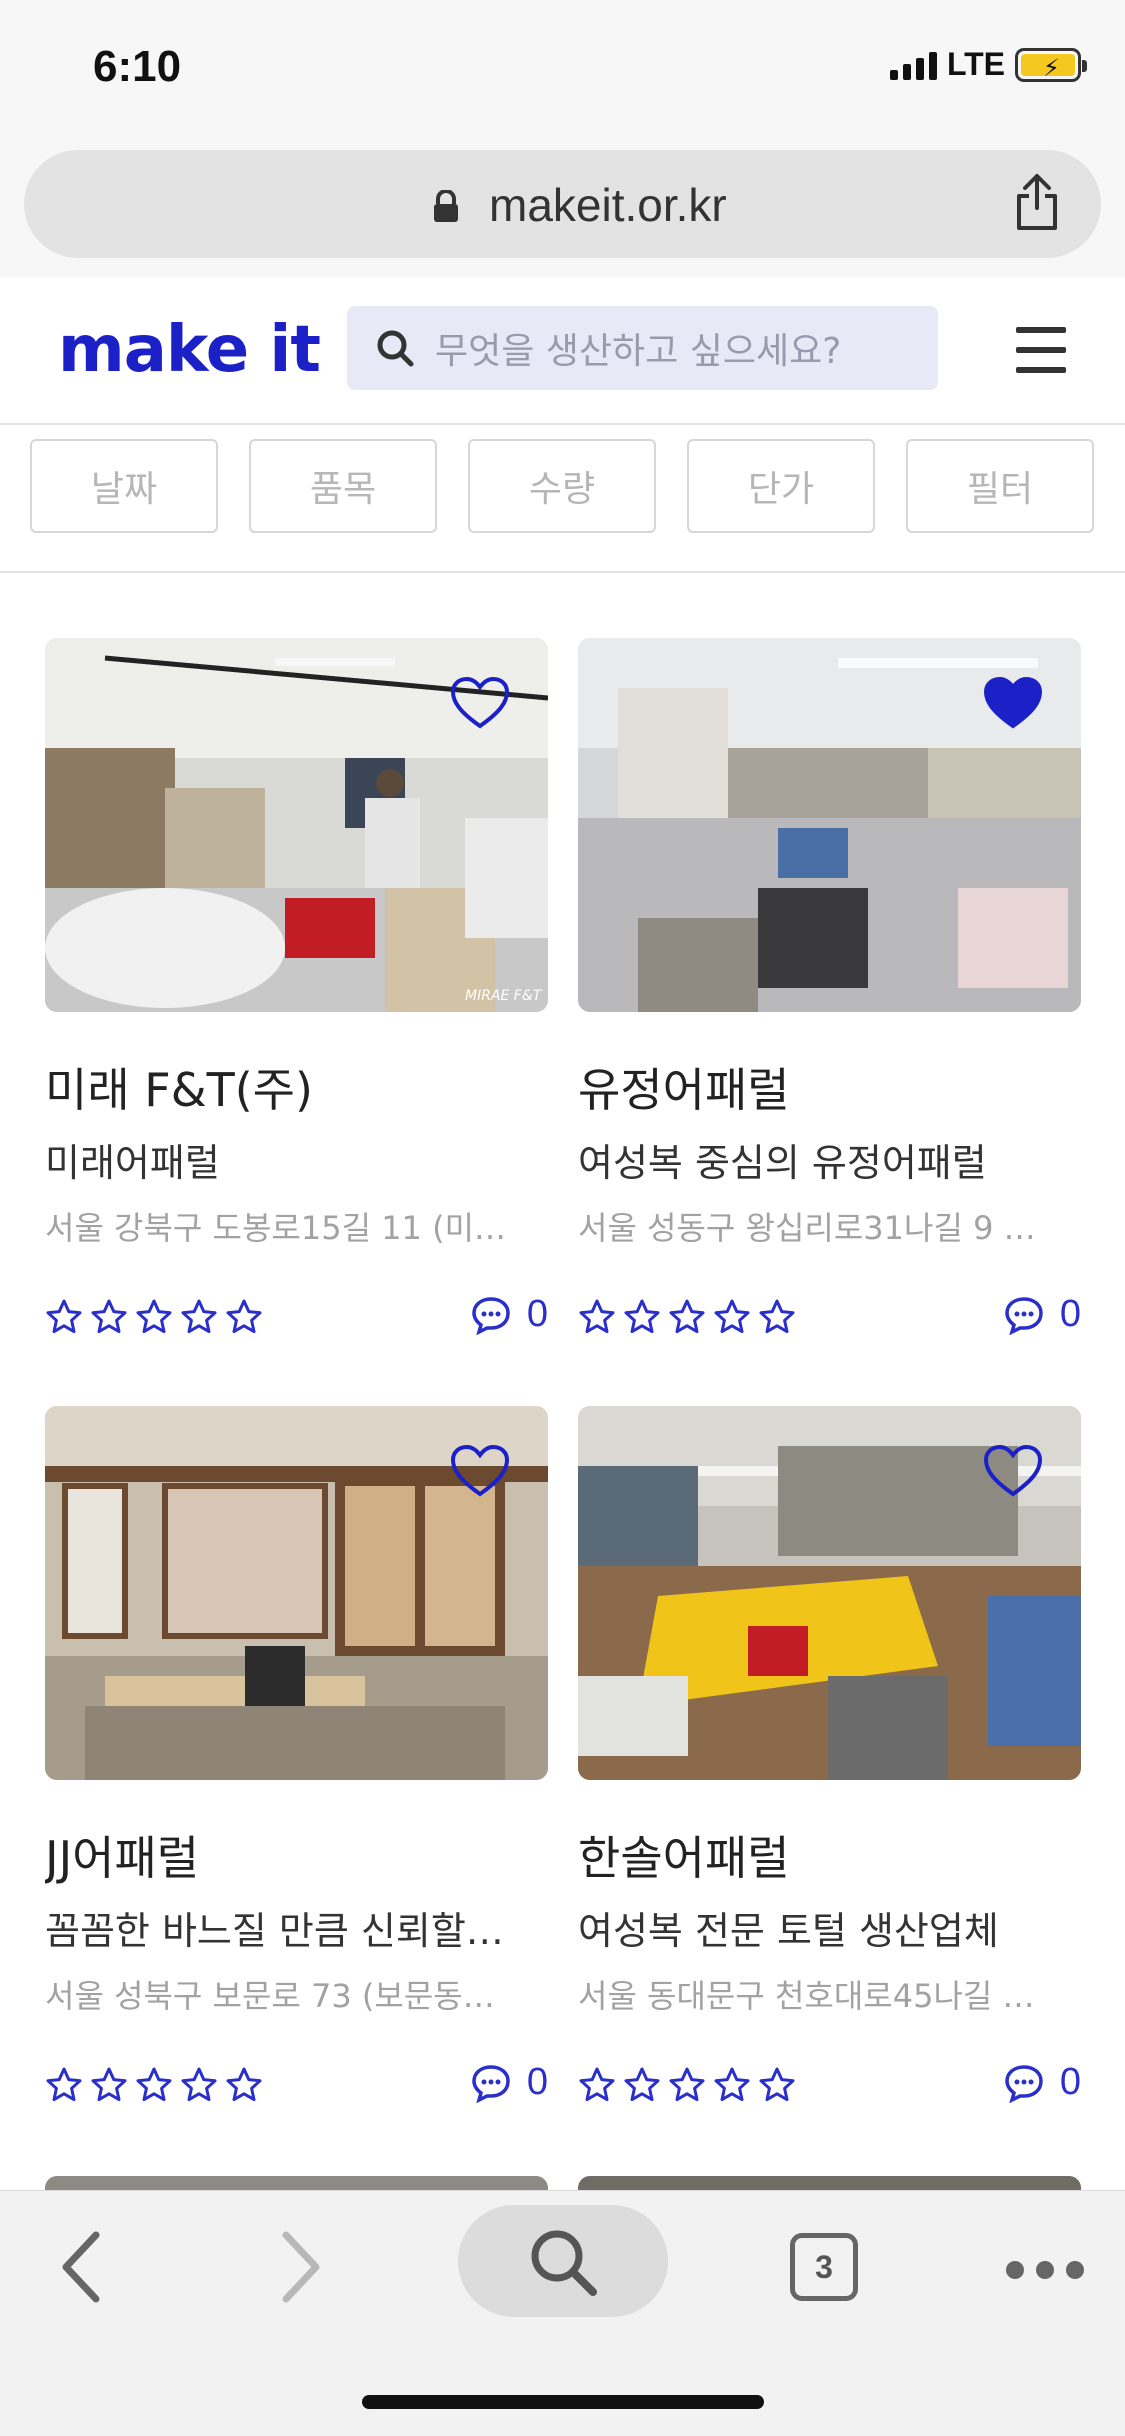  What do you see at coordinates (343, 486) in the screenshot?
I see `filter-item-button: 품목` at bounding box center [343, 486].